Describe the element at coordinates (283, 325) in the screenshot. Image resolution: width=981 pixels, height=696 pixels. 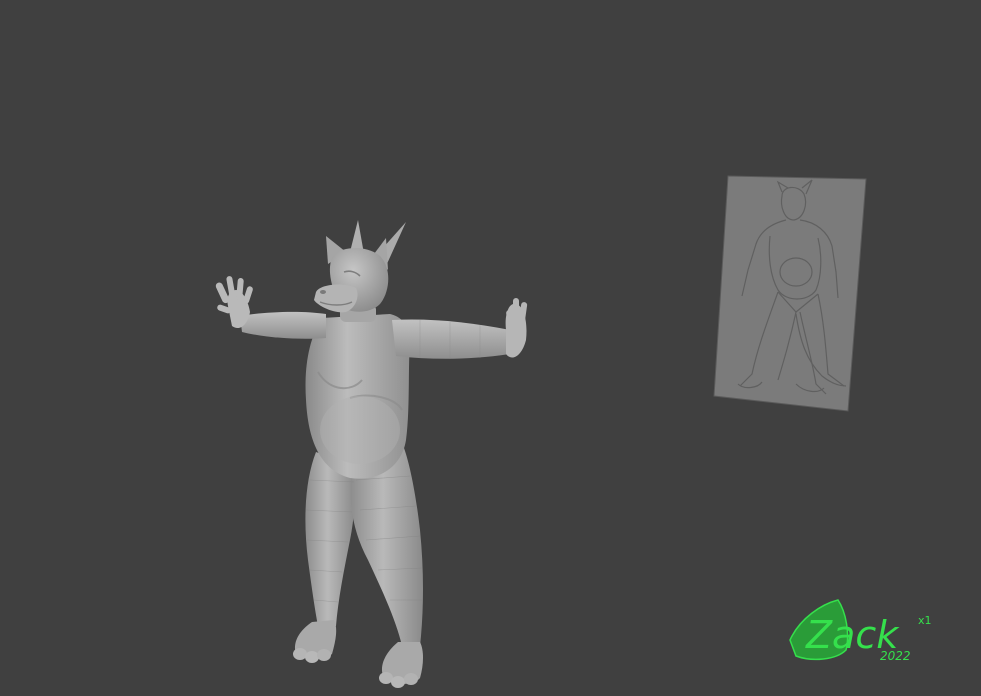
I see `left-arm` at that location.